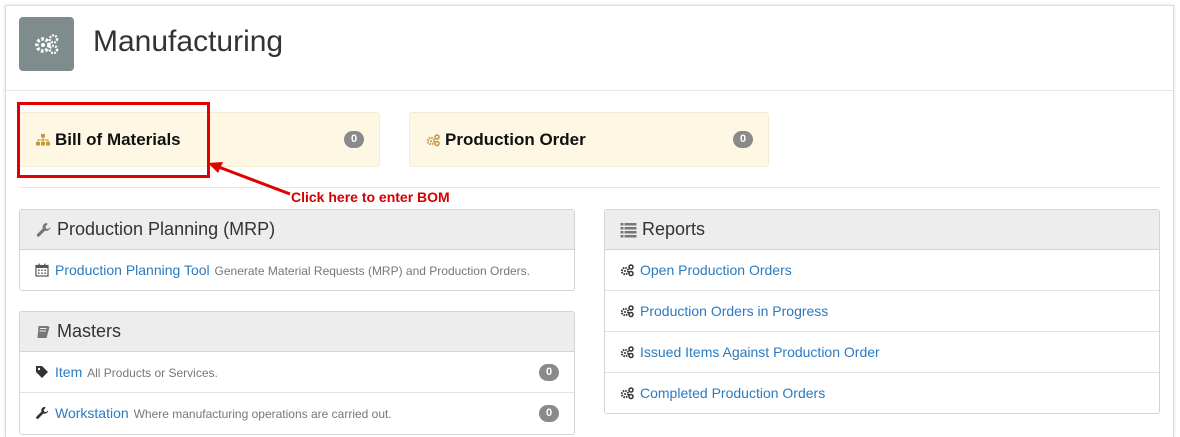  Describe the element at coordinates (42, 372) in the screenshot. I see `tag-icon` at that location.